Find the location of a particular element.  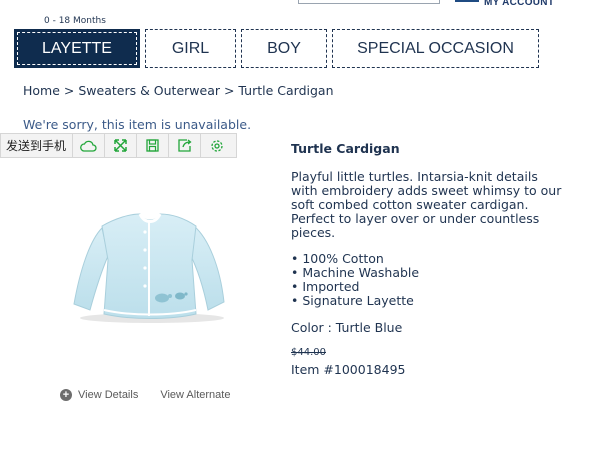

product-color: Color : Turtle Blue is located at coordinates (347, 327).